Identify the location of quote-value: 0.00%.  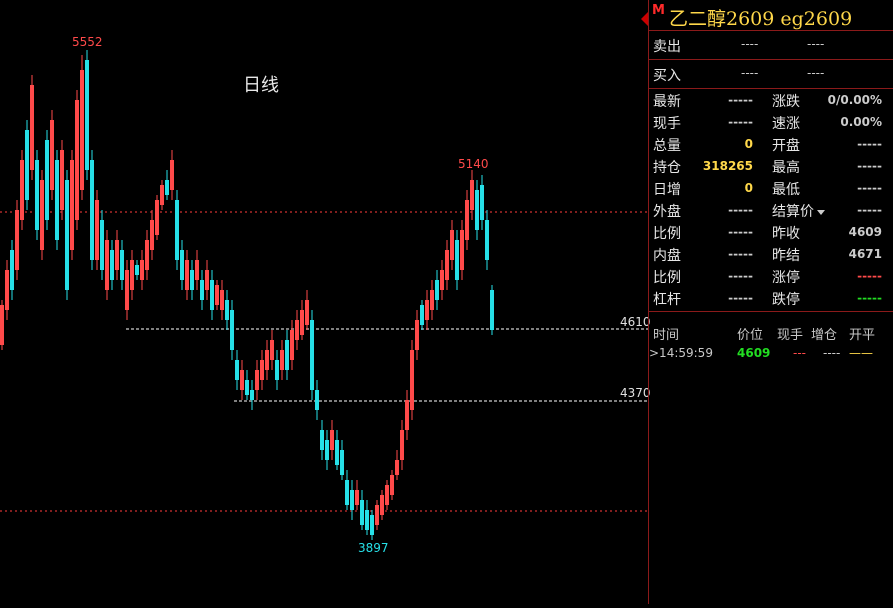
(861, 122).